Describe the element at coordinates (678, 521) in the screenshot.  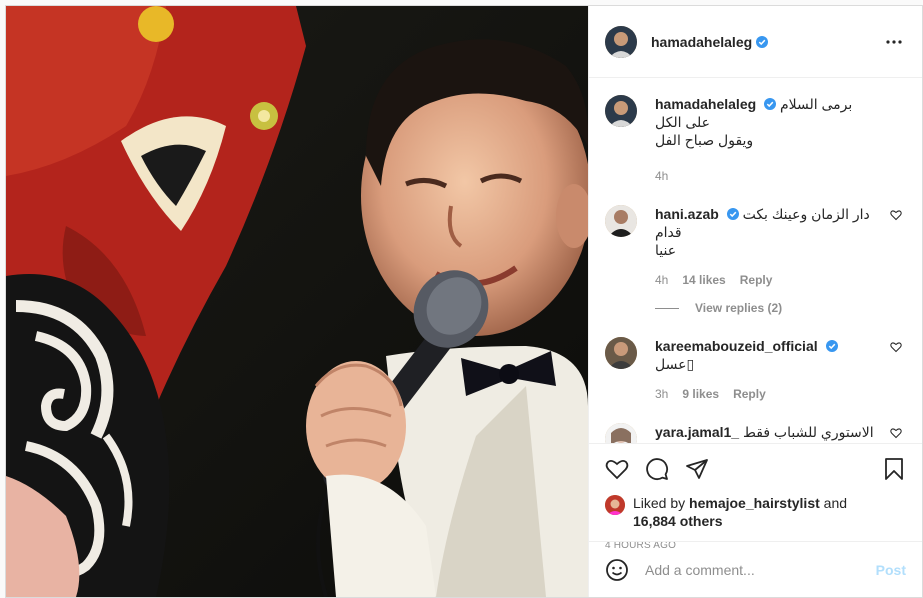
I see `likes-count: 16,884 others` at that location.